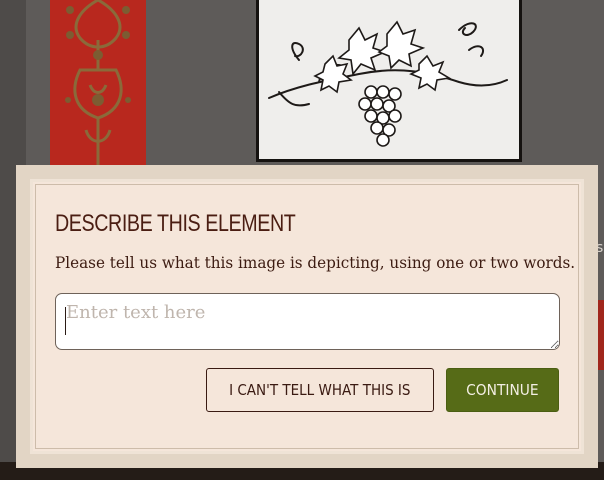 The width and height of the screenshot is (604, 480). Describe the element at coordinates (388, 83) in the screenshot. I see `grape-vine-illustration-icon` at that location.